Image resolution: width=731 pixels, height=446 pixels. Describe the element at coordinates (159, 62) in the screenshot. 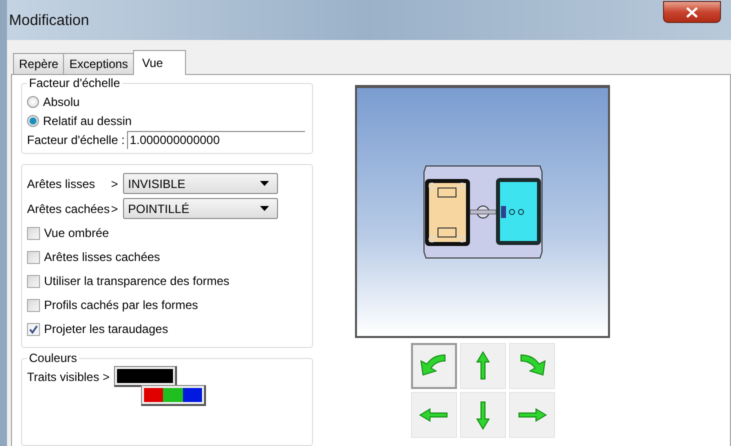

I see `tab: Vue` at that location.